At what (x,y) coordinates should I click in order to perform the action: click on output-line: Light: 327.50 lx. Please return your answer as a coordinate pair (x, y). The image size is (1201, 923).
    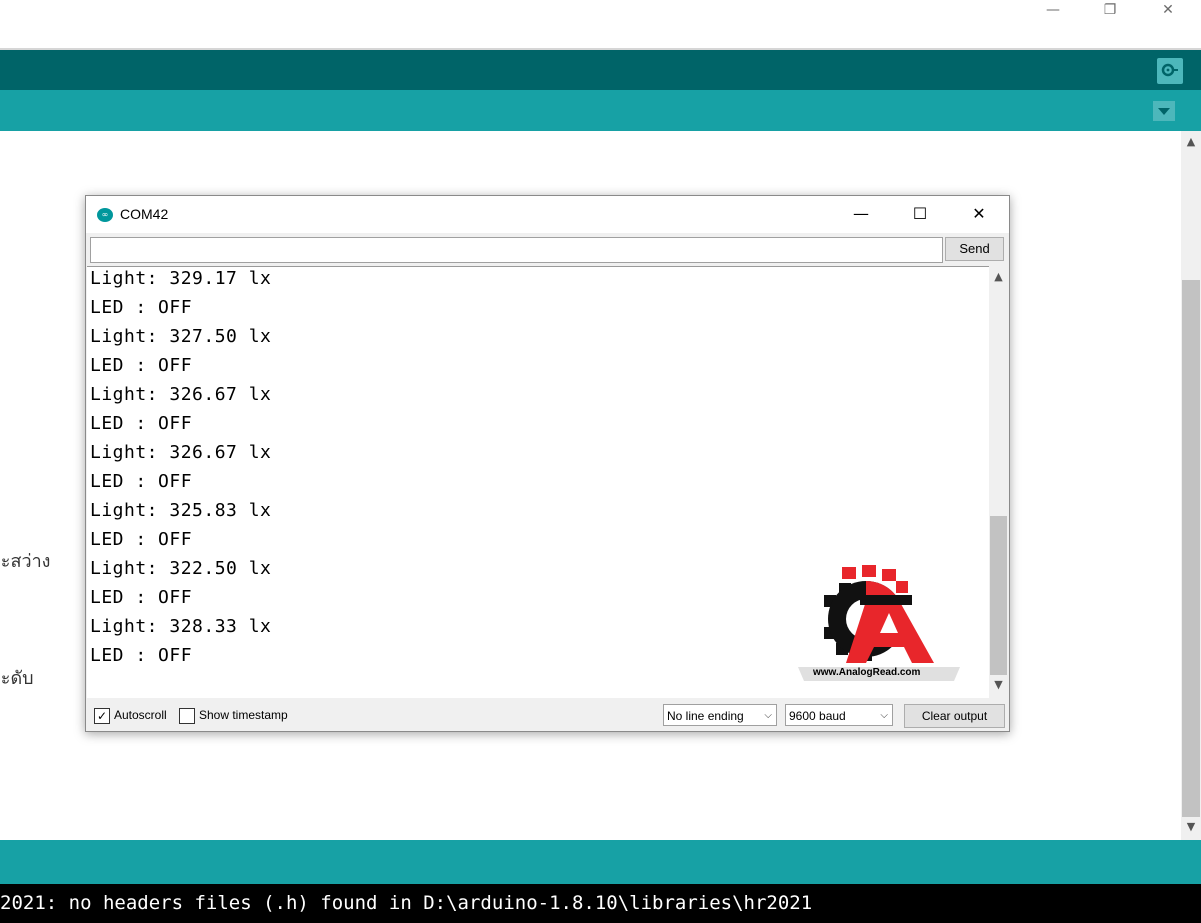
    Looking at the image, I should click on (181, 336).